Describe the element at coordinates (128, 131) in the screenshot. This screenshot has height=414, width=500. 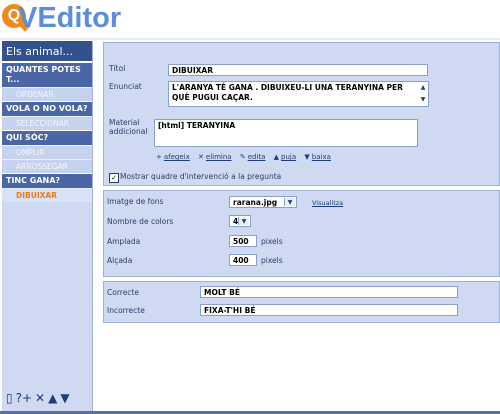
I see `material-label-line2: addicional` at that location.